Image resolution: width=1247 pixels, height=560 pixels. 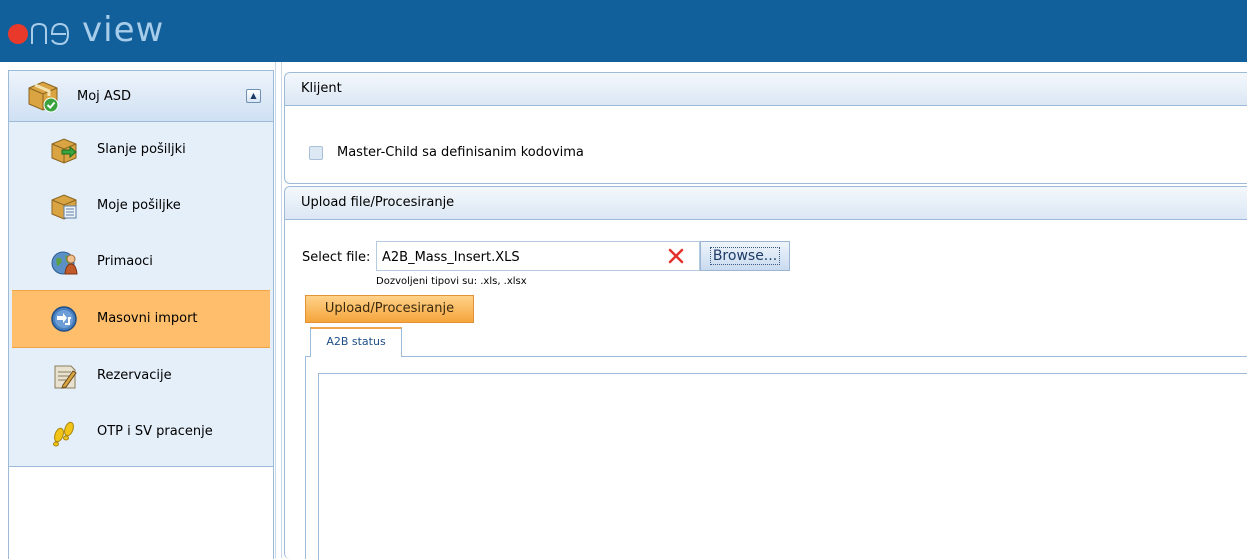 I want to click on reservation-icon, so click(x=65, y=377).